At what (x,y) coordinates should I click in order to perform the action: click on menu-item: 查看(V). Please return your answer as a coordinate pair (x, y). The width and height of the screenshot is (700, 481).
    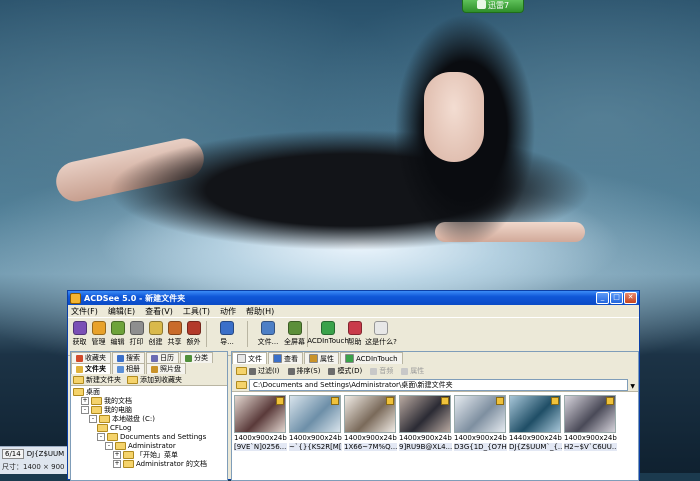
    Looking at the image, I should click on (159, 311).